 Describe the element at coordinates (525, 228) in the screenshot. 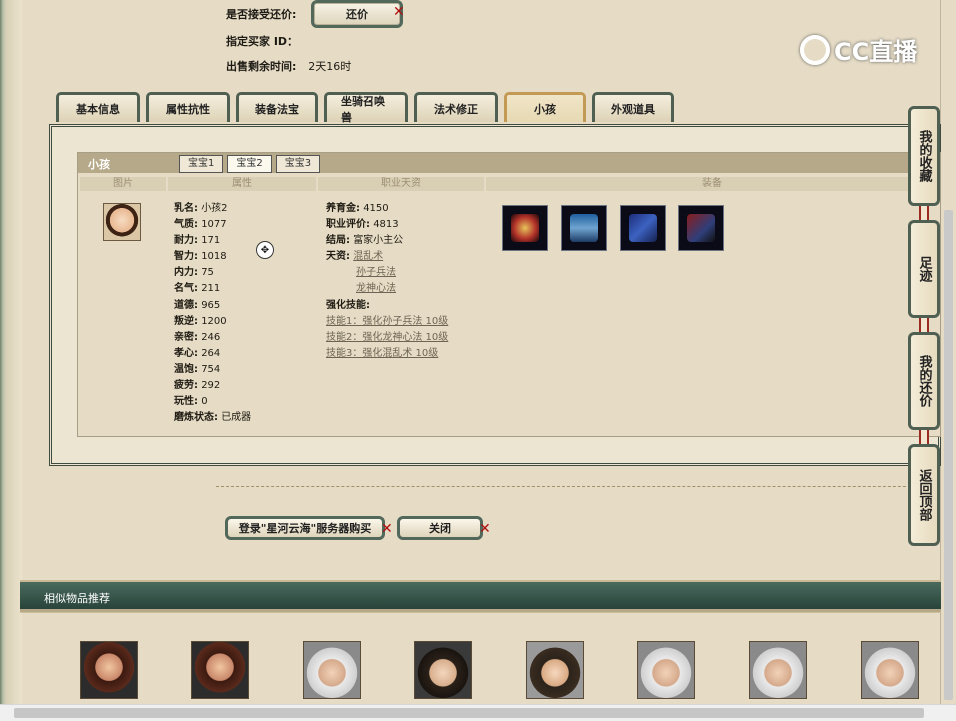

I see `helmet-icon` at that location.